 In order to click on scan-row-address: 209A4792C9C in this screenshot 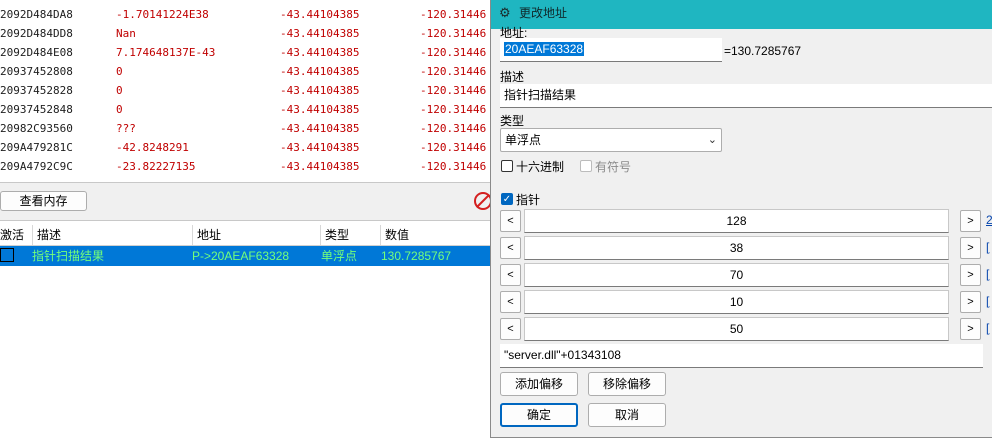, I will do `click(36, 166)`.